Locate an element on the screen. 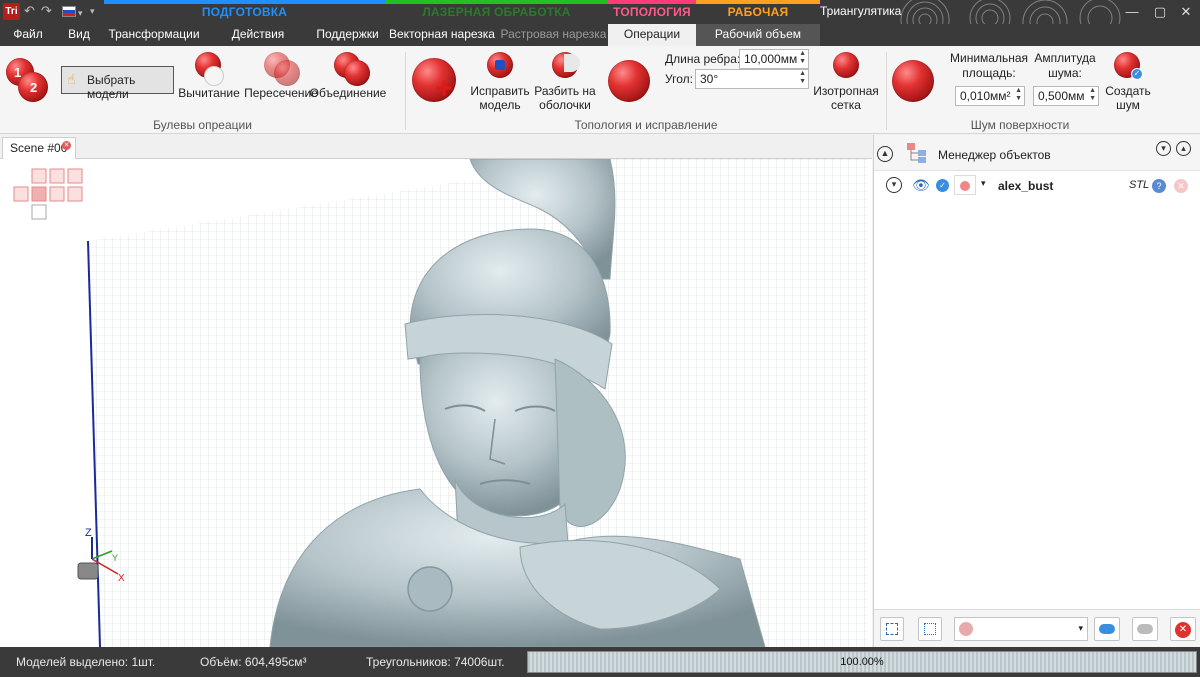 The width and height of the screenshot is (1200, 677). subtract-button: Вычитание is located at coordinates (209, 76).